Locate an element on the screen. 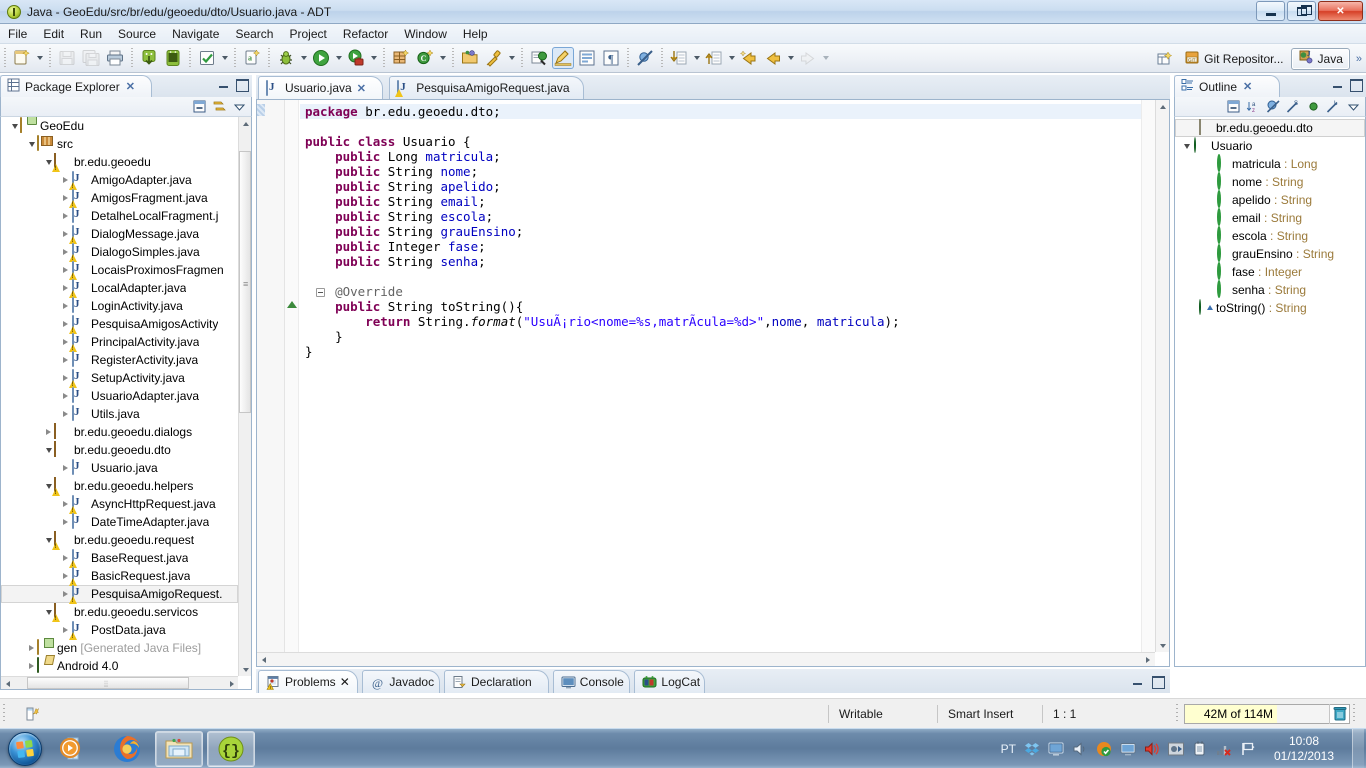 The image size is (1366, 768). package-explorer-hscrollbar: ⦙⦙ is located at coordinates (119, 682).